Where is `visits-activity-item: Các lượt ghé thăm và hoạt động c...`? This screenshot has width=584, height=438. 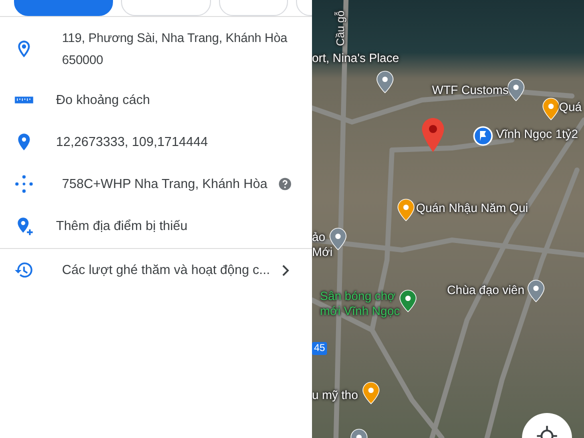
visits-activity-item: Các lượt ghé thăm và hoạt động c... is located at coordinates (156, 270).